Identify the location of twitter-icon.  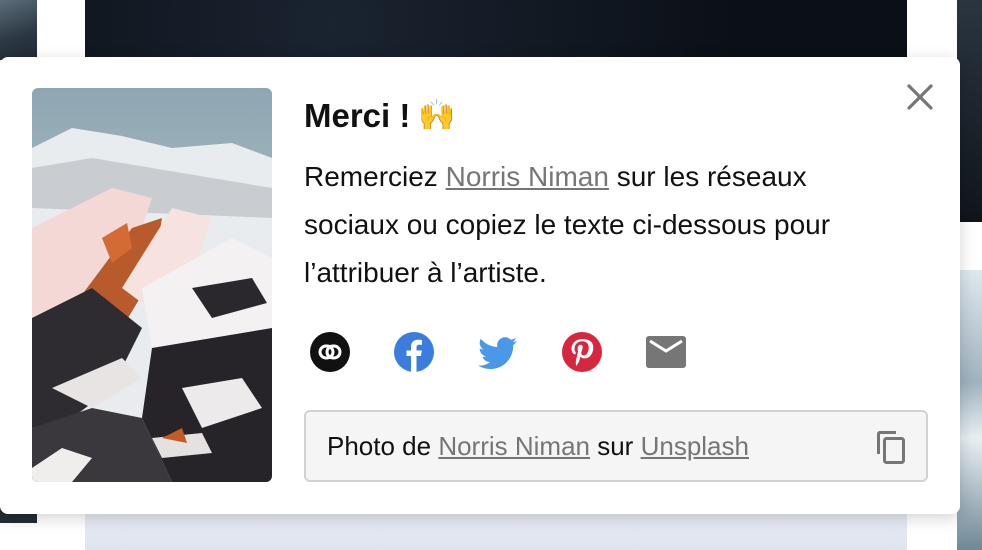
(497, 353).